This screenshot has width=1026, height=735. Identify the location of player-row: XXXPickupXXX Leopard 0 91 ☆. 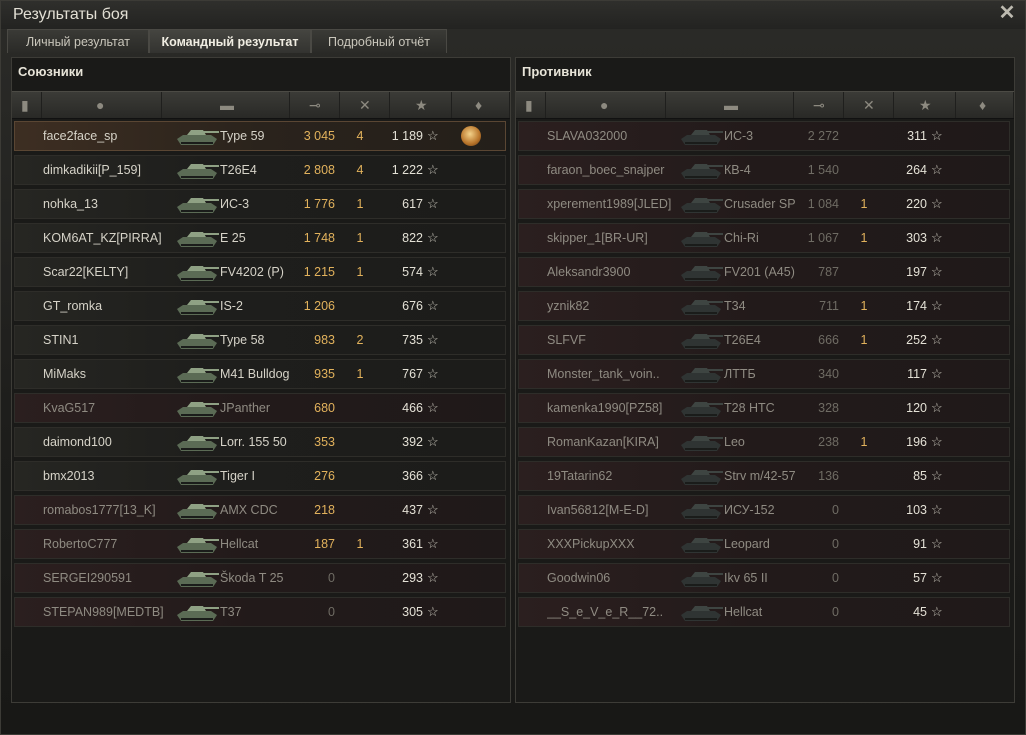
(764, 544).